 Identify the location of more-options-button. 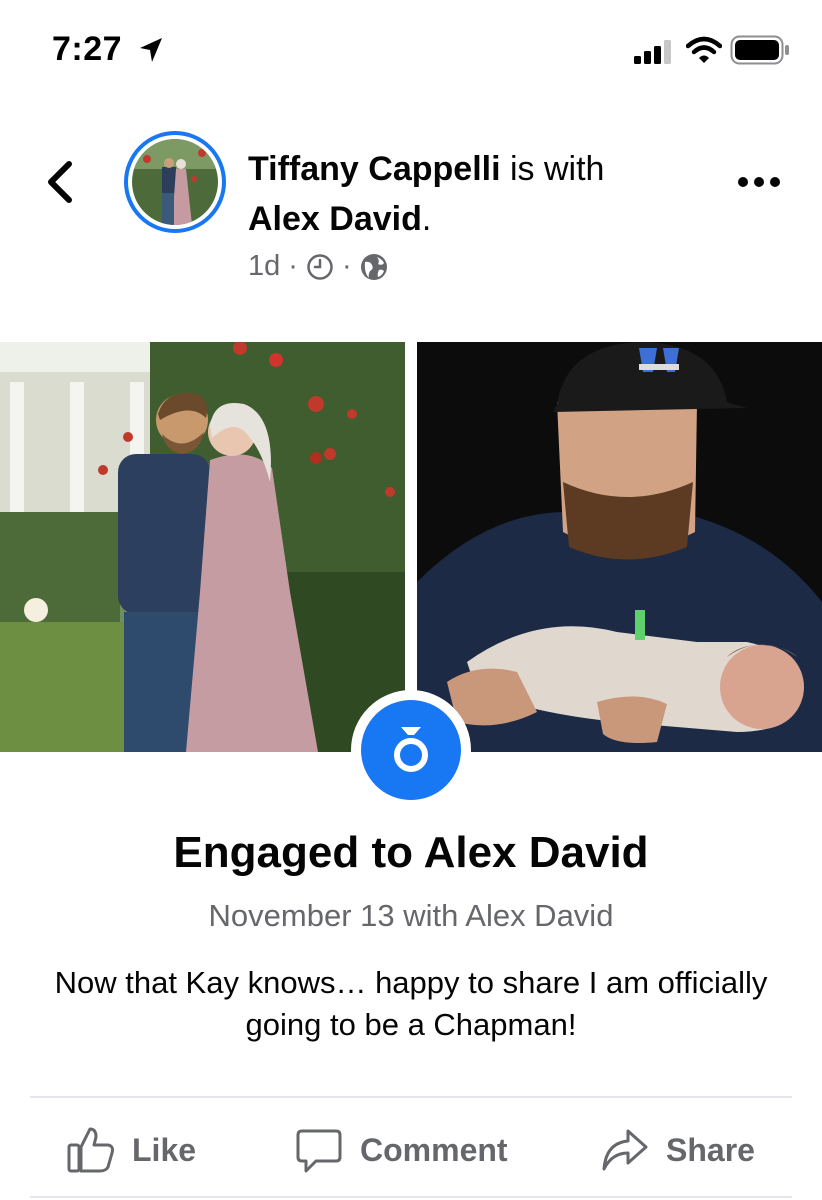
(762, 182).